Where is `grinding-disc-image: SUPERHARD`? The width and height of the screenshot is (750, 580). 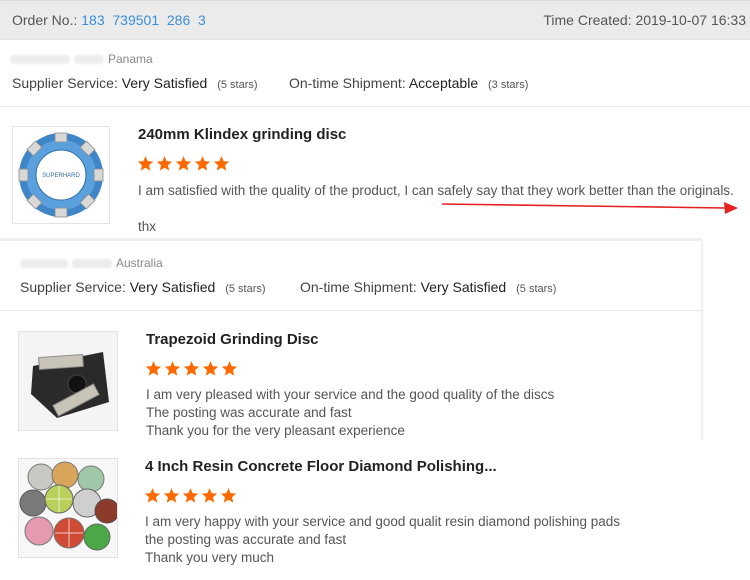 grinding-disc-image: SUPERHARD is located at coordinates (61, 175).